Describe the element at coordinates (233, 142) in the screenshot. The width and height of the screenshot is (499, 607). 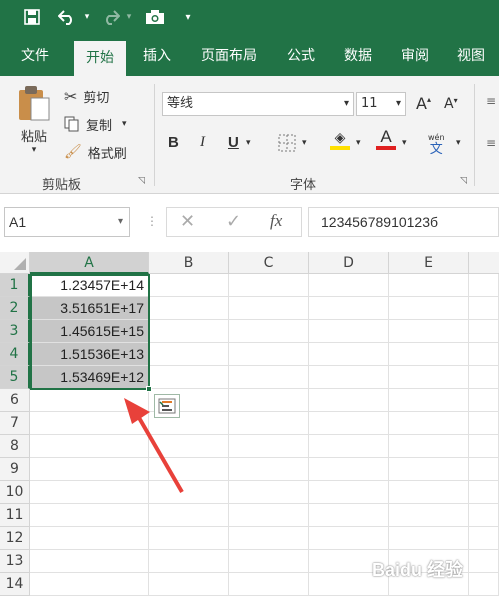
I see `underline-button: U` at that location.